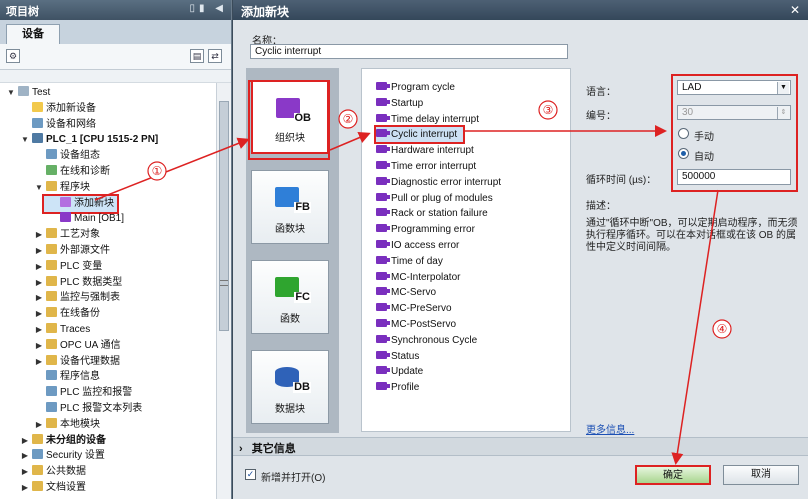 Image resolution: width=808 pixels, height=499 pixels. What do you see at coordinates (438, 182) in the screenshot?
I see `ob-list-item: Diagnostic error interrupt` at bounding box center [438, 182].